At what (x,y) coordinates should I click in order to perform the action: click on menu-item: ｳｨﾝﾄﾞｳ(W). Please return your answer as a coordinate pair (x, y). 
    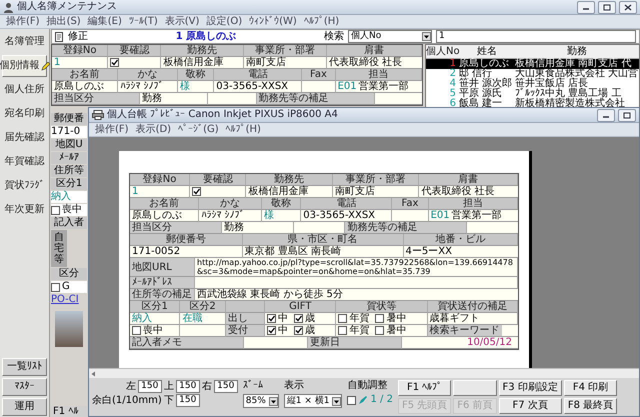
    Looking at the image, I should click on (273, 21).